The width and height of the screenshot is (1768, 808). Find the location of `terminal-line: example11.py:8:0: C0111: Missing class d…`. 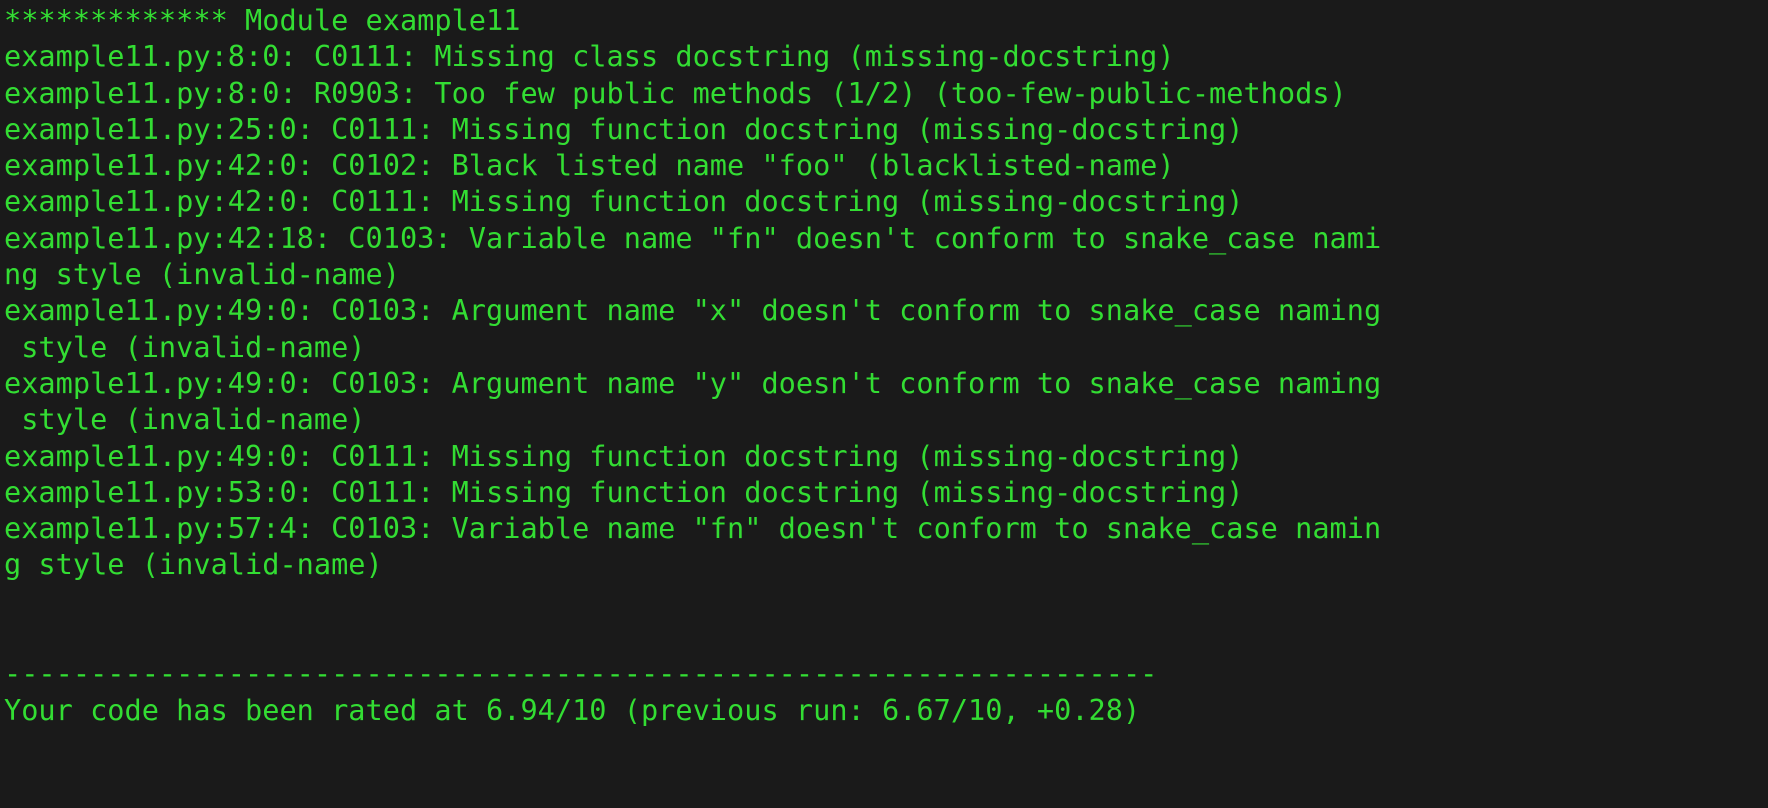

terminal-line: example11.py:8:0: C0111: Missing class d… is located at coordinates (589, 56).